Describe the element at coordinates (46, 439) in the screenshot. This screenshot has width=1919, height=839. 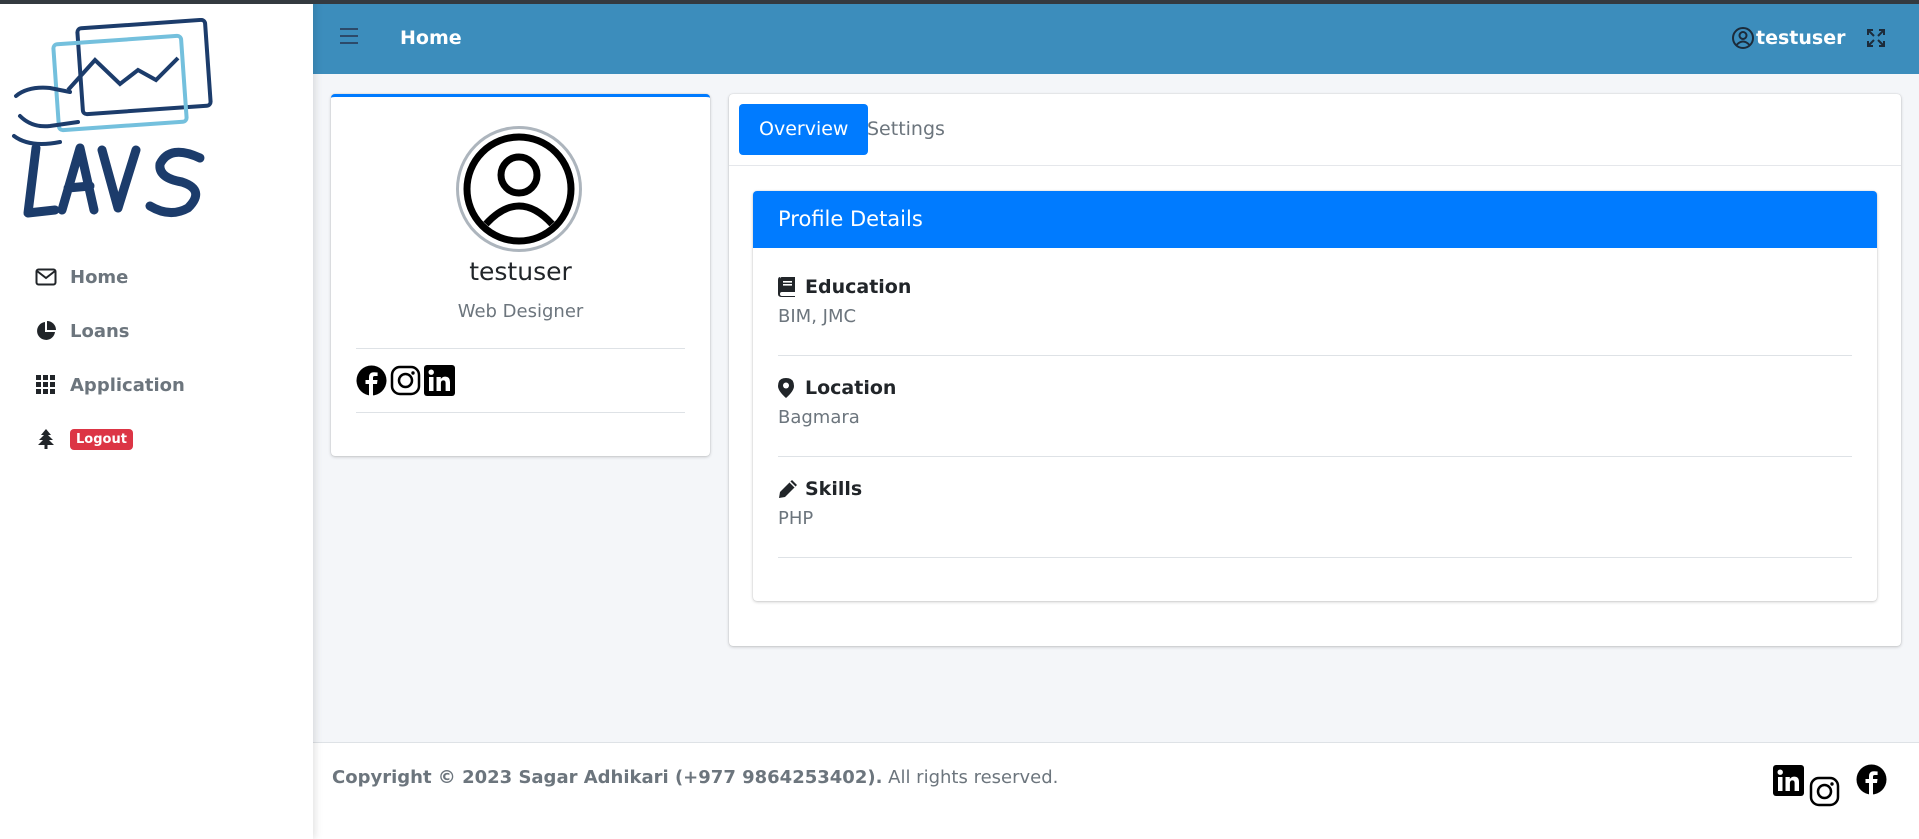
I see `tree-icon` at that location.